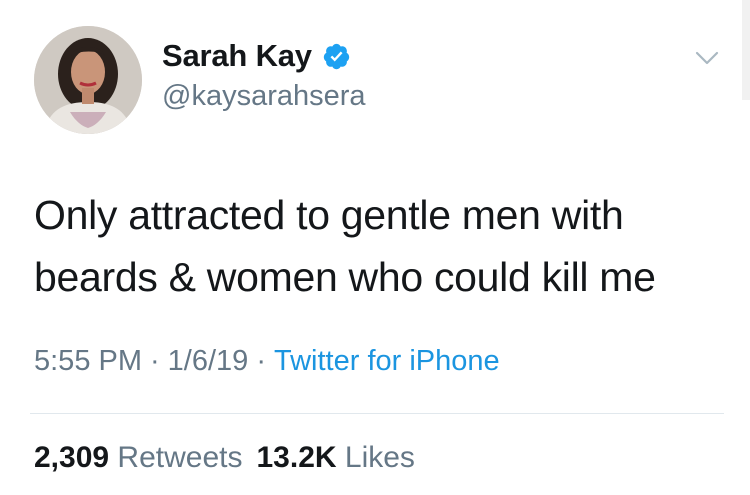 The height and width of the screenshot is (495, 750). What do you see at coordinates (296, 457) in the screenshot?
I see `likes-count: 13.2K` at bounding box center [296, 457].